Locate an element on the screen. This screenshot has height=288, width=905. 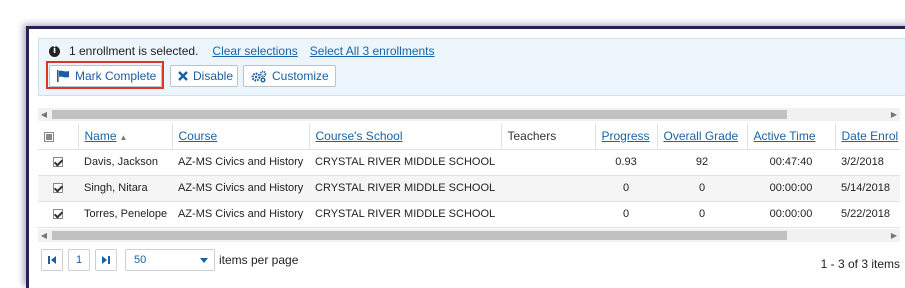
mark-complete-highlight is located at coordinates (105, 75).